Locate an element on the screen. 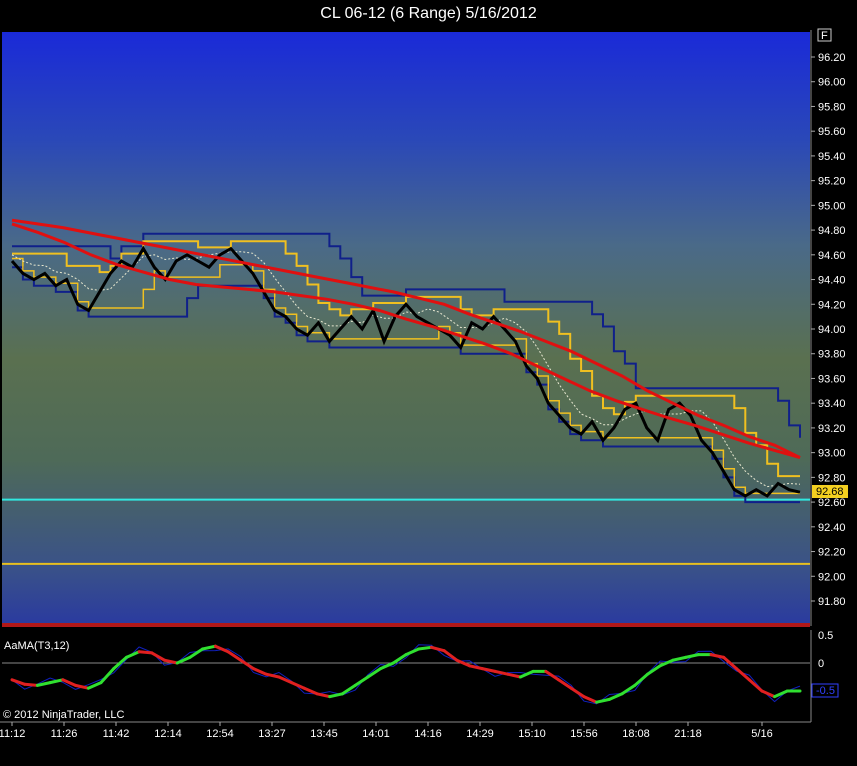  time-tick-label: 11:42 is located at coordinates (116, 734).